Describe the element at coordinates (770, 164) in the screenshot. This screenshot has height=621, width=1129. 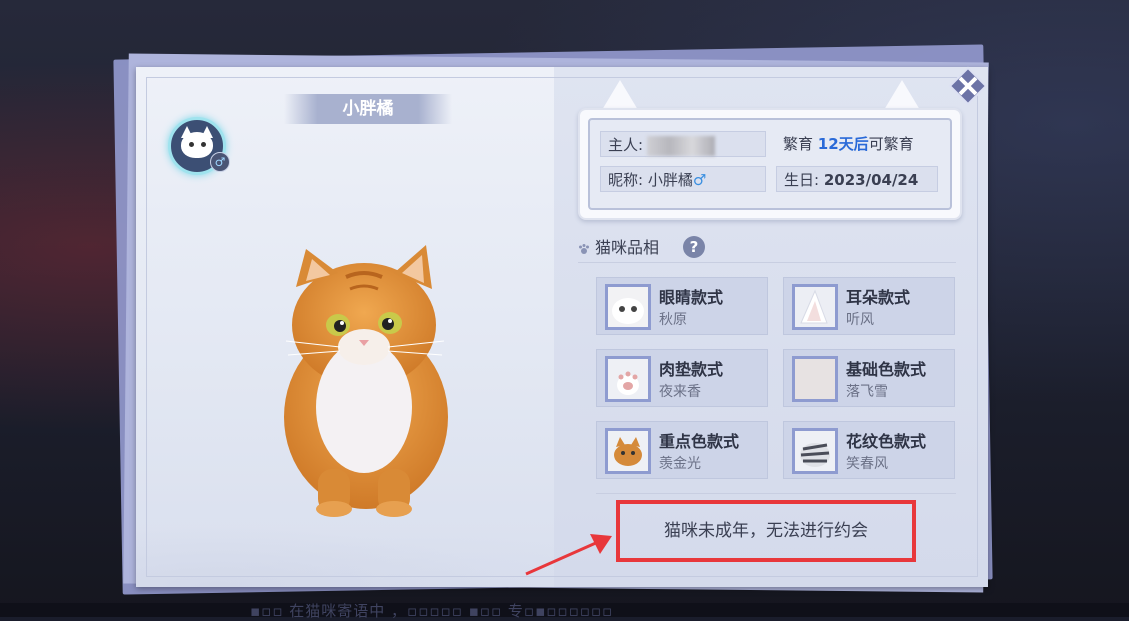
I see `cat-info-card` at that location.